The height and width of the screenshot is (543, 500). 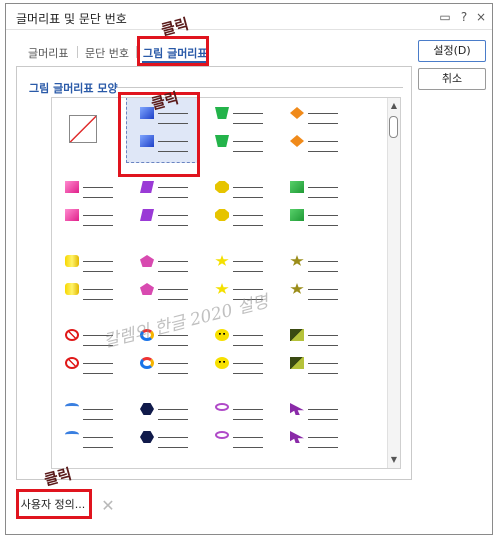 I want to click on scroll-down-icon: ▼, so click(x=394, y=460).